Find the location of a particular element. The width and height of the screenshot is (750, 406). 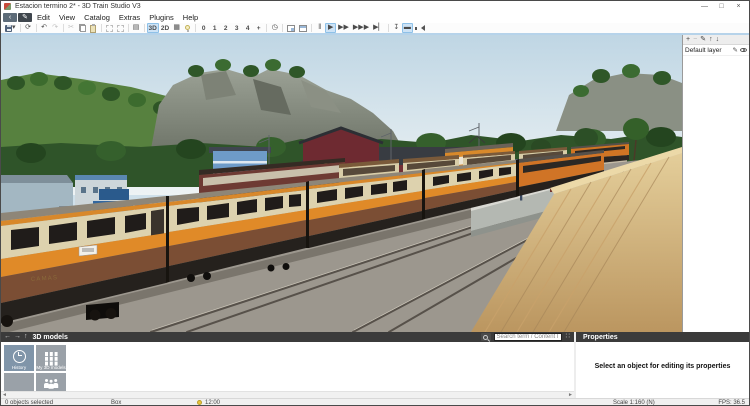

layers-toolbar: + − ✎ ↑ ↓ is located at coordinates (716, 40).